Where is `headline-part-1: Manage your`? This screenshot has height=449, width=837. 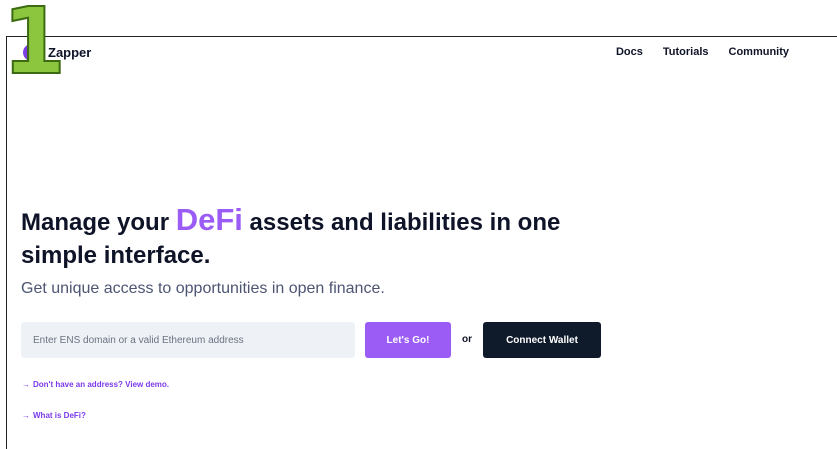
headline-part-1: Manage your is located at coordinates (98, 222).